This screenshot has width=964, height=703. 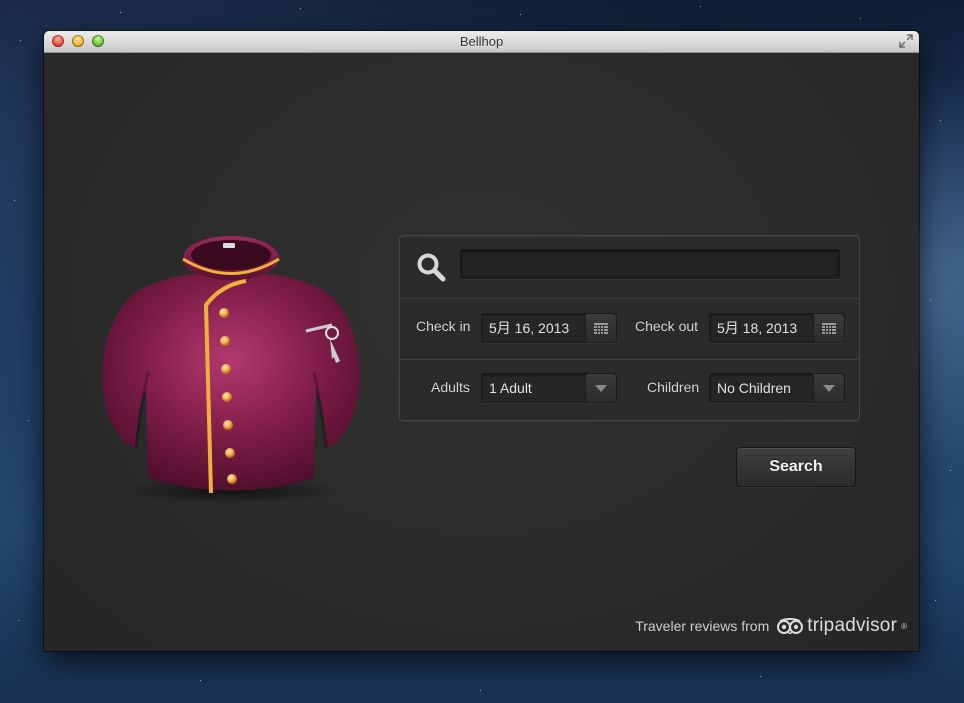 I want to click on check-in-calendar-button, so click(x=600, y=328).